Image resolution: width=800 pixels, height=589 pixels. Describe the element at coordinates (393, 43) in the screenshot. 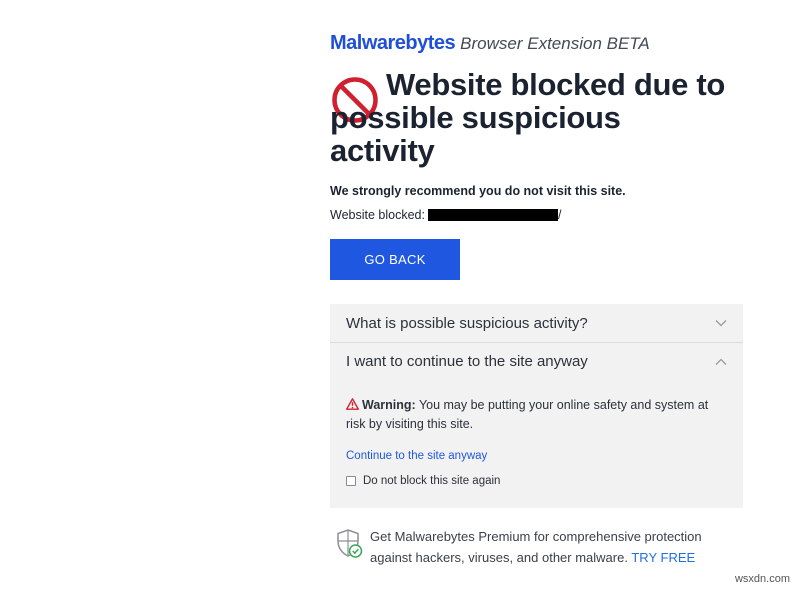

I see `malwarebytes-logo: Malwarebytes` at that location.